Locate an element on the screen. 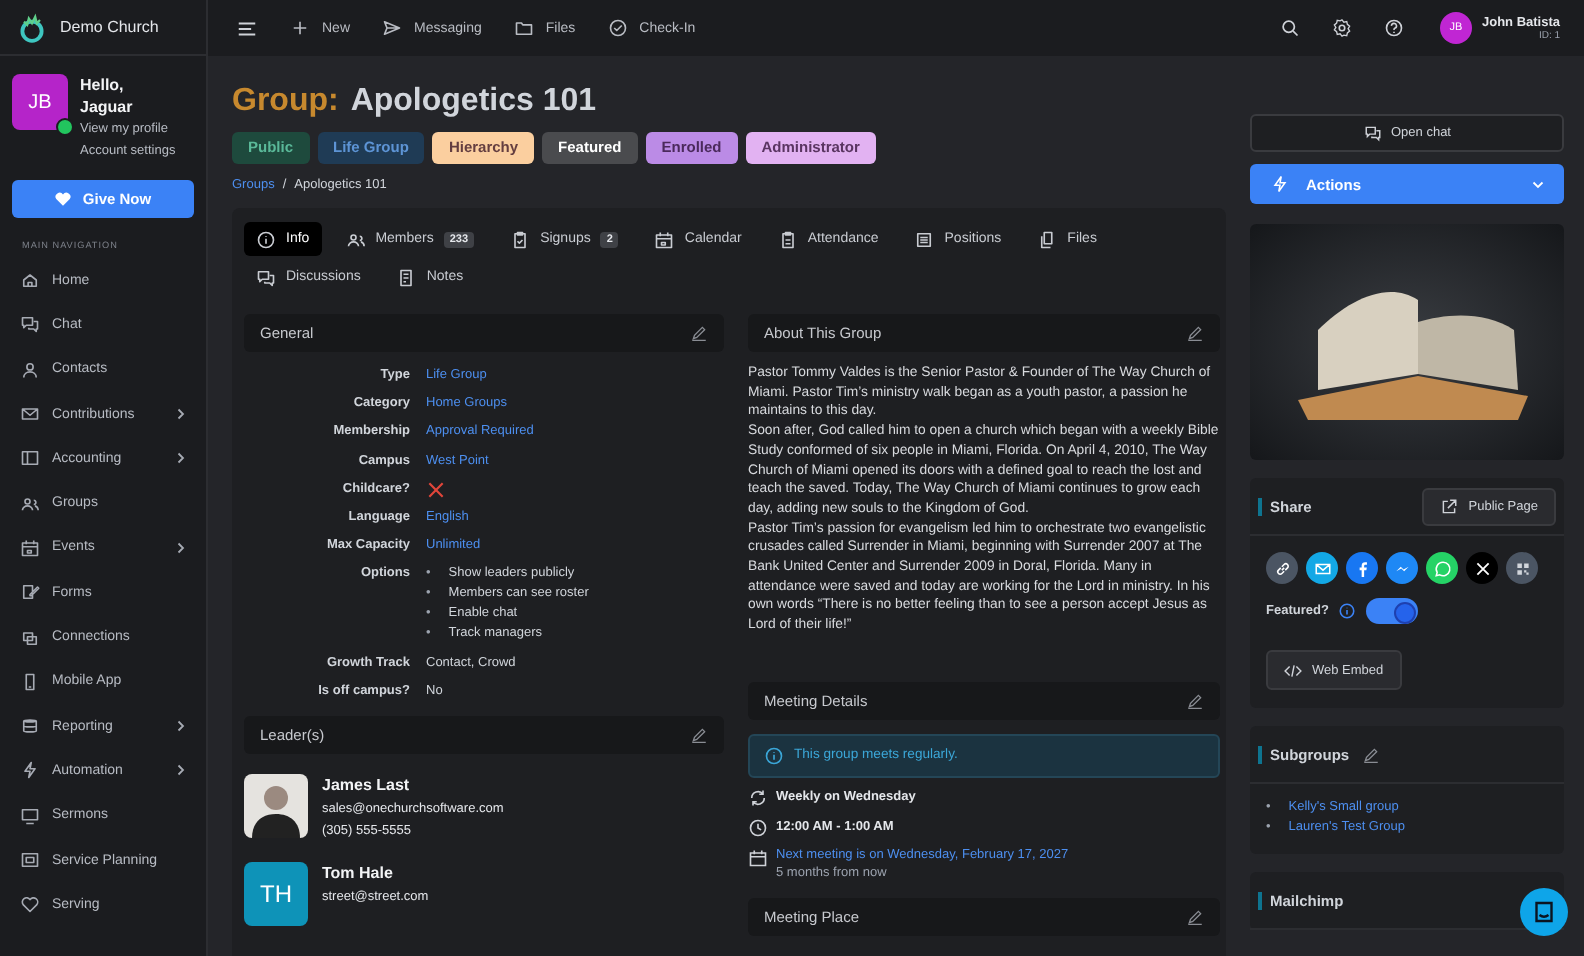  lightning-icon is located at coordinates (1280, 184).